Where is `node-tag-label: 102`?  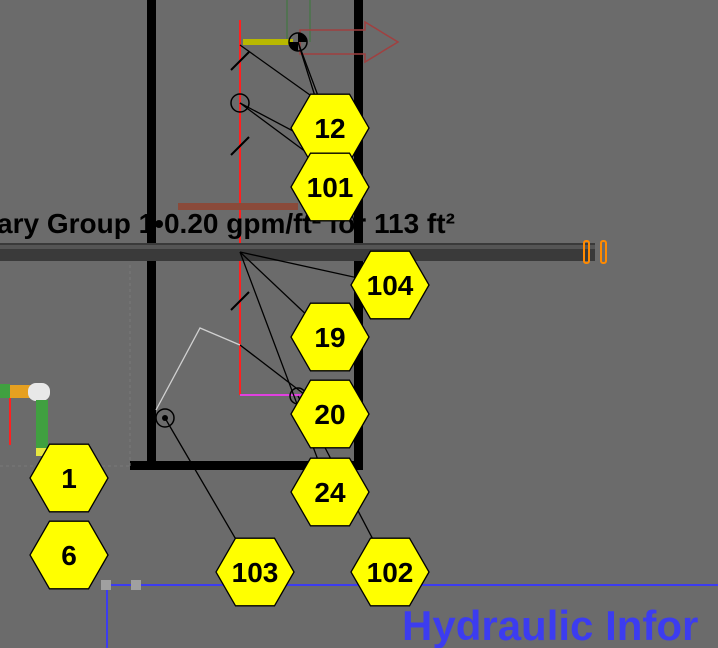
node-tag-label: 102 is located at coordinates (390, 572).